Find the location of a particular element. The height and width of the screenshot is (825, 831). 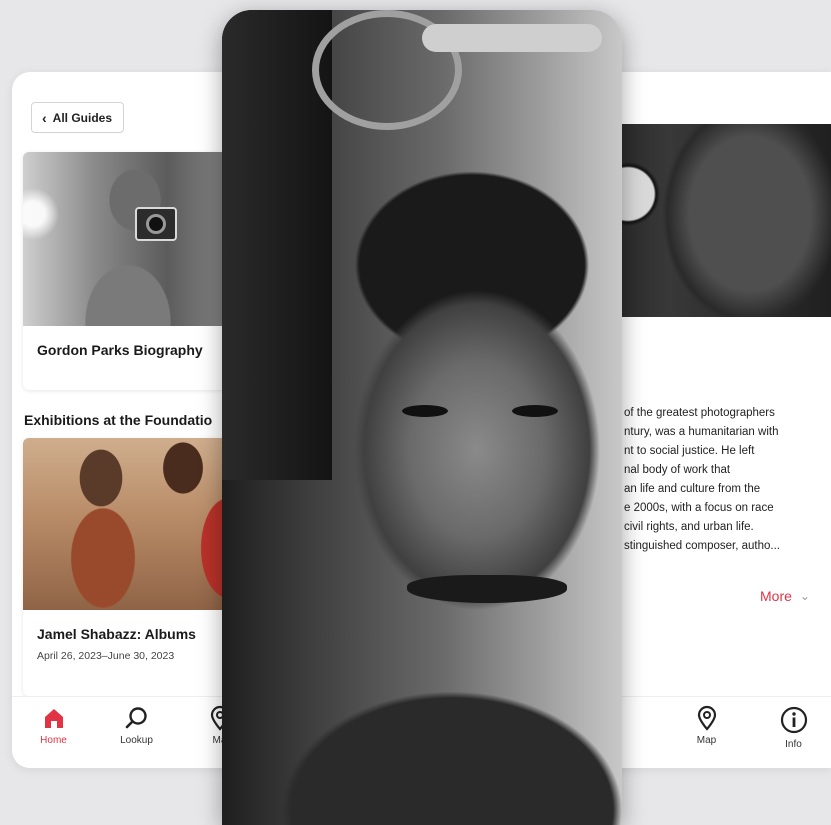

tab-info-label: Info is located at coordinates (793, 744).